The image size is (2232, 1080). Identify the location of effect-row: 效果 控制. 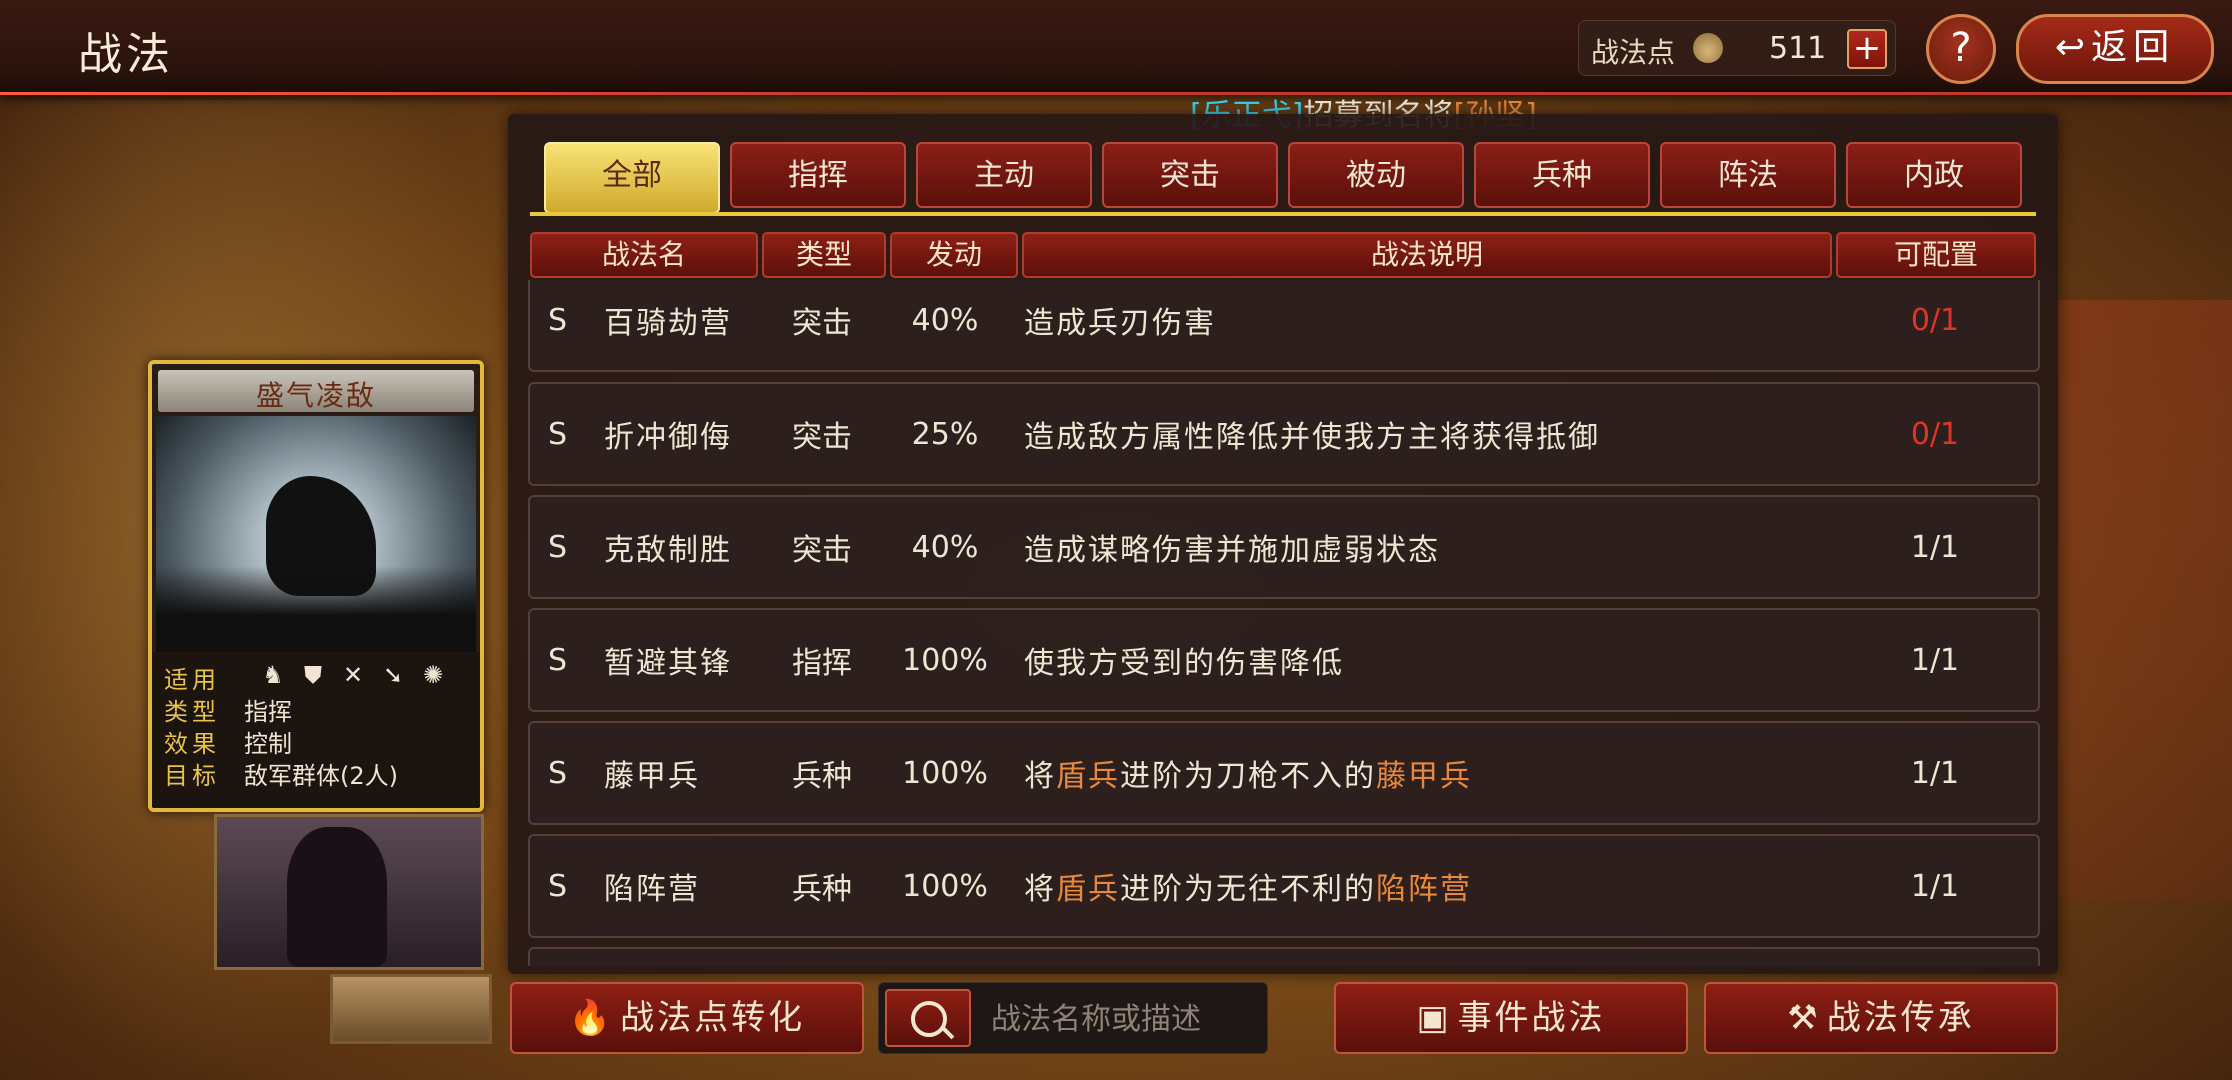
(228, 741).